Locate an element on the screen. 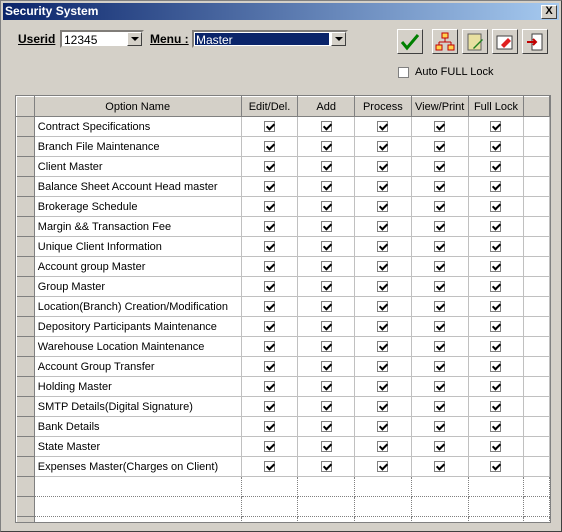  chevron-down-icon is located at coordinates (338, 39).